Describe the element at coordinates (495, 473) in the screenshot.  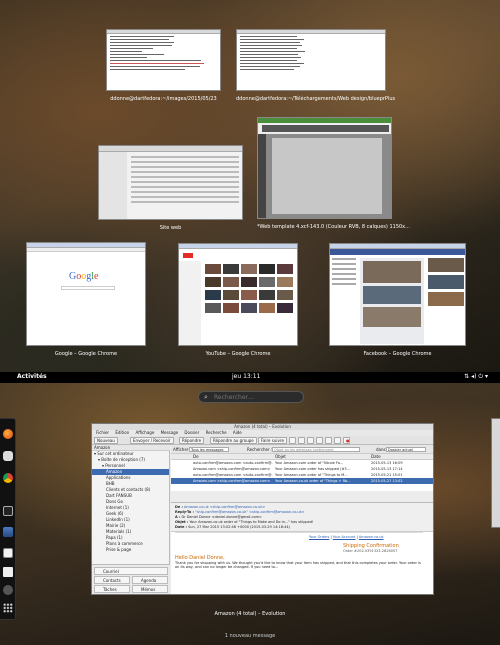
I see `next-workspace-preview` at that location.